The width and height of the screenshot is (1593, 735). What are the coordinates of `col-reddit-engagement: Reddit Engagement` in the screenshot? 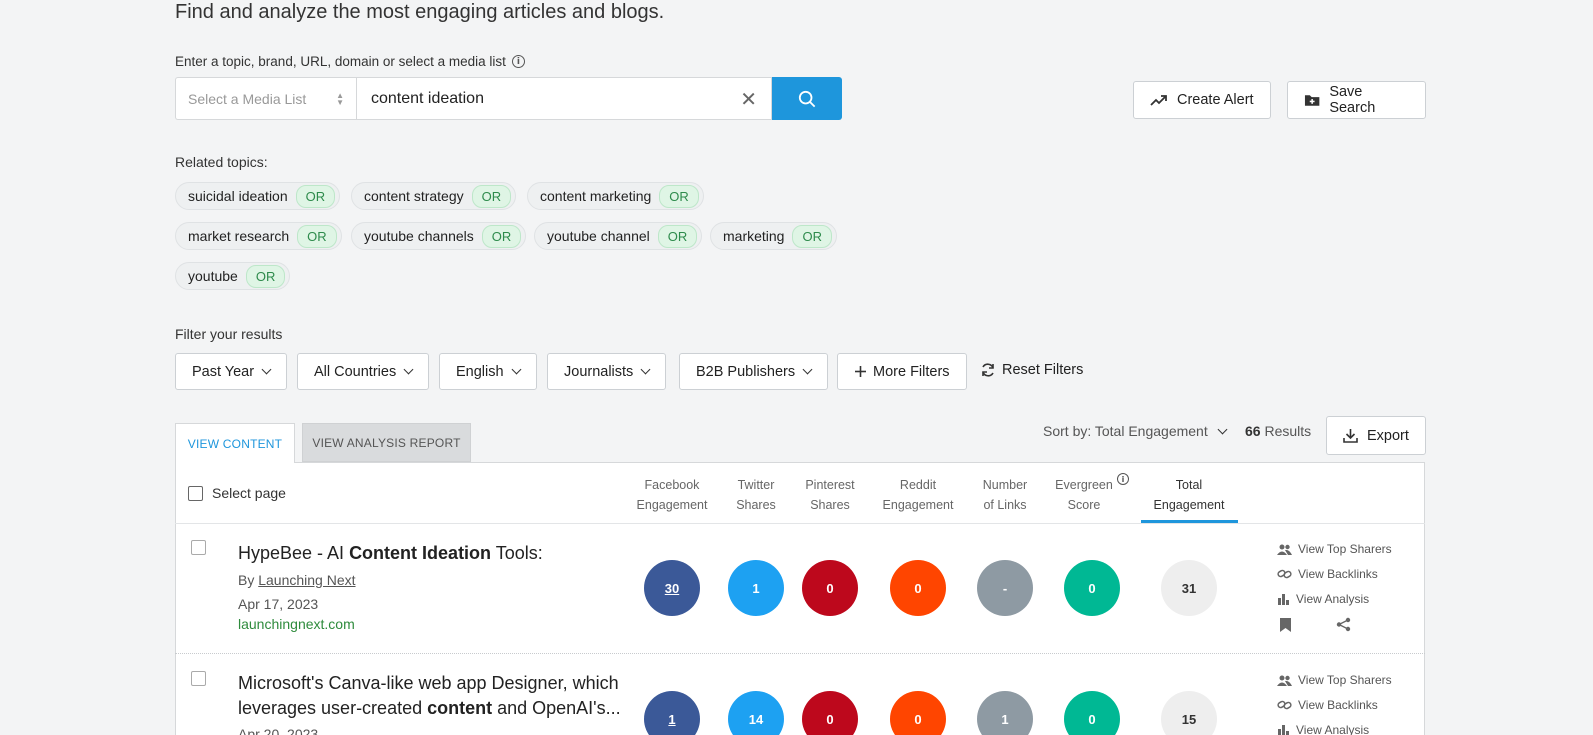 It's located at (918, 495).